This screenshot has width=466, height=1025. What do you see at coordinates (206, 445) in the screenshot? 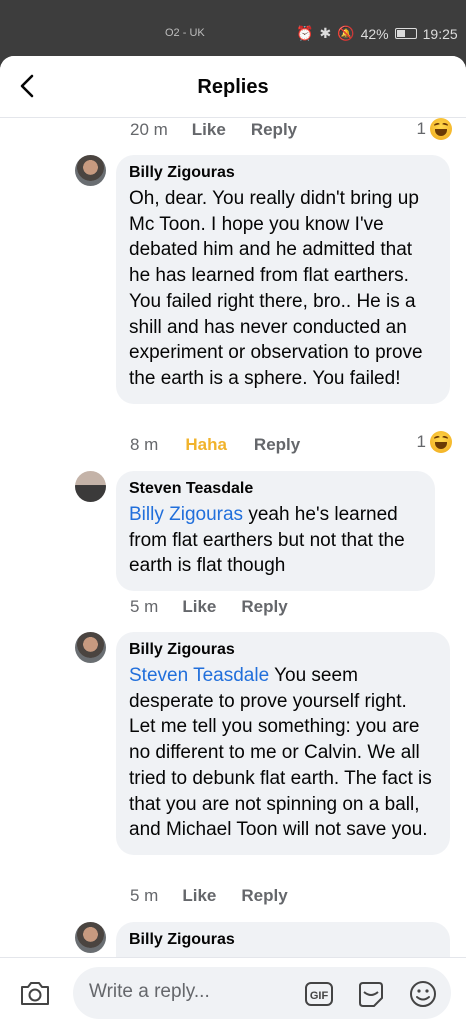
I see `haha-reaction-button: Haha` at bounding box center [206, 445].